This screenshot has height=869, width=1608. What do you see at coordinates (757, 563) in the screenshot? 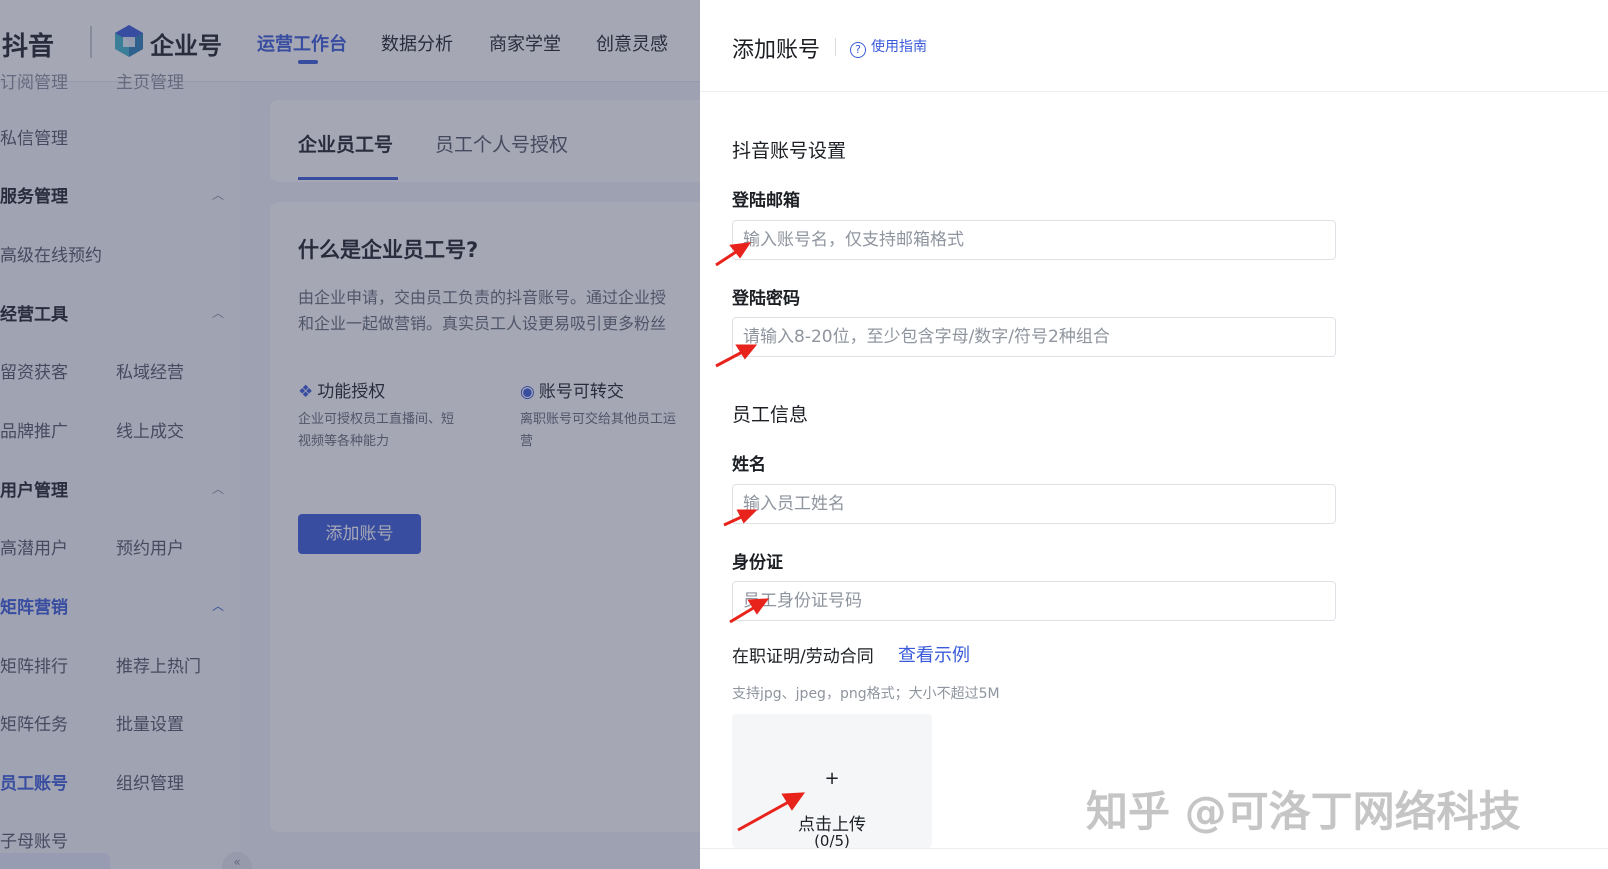
I see `id-card-label: 身份证` at bounding box center [757, 563].